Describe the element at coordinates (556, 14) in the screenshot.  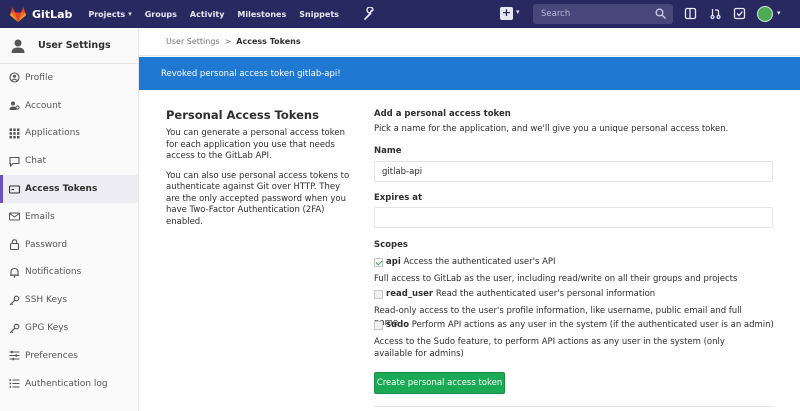
I see `search-placeholder: Search` at that location.